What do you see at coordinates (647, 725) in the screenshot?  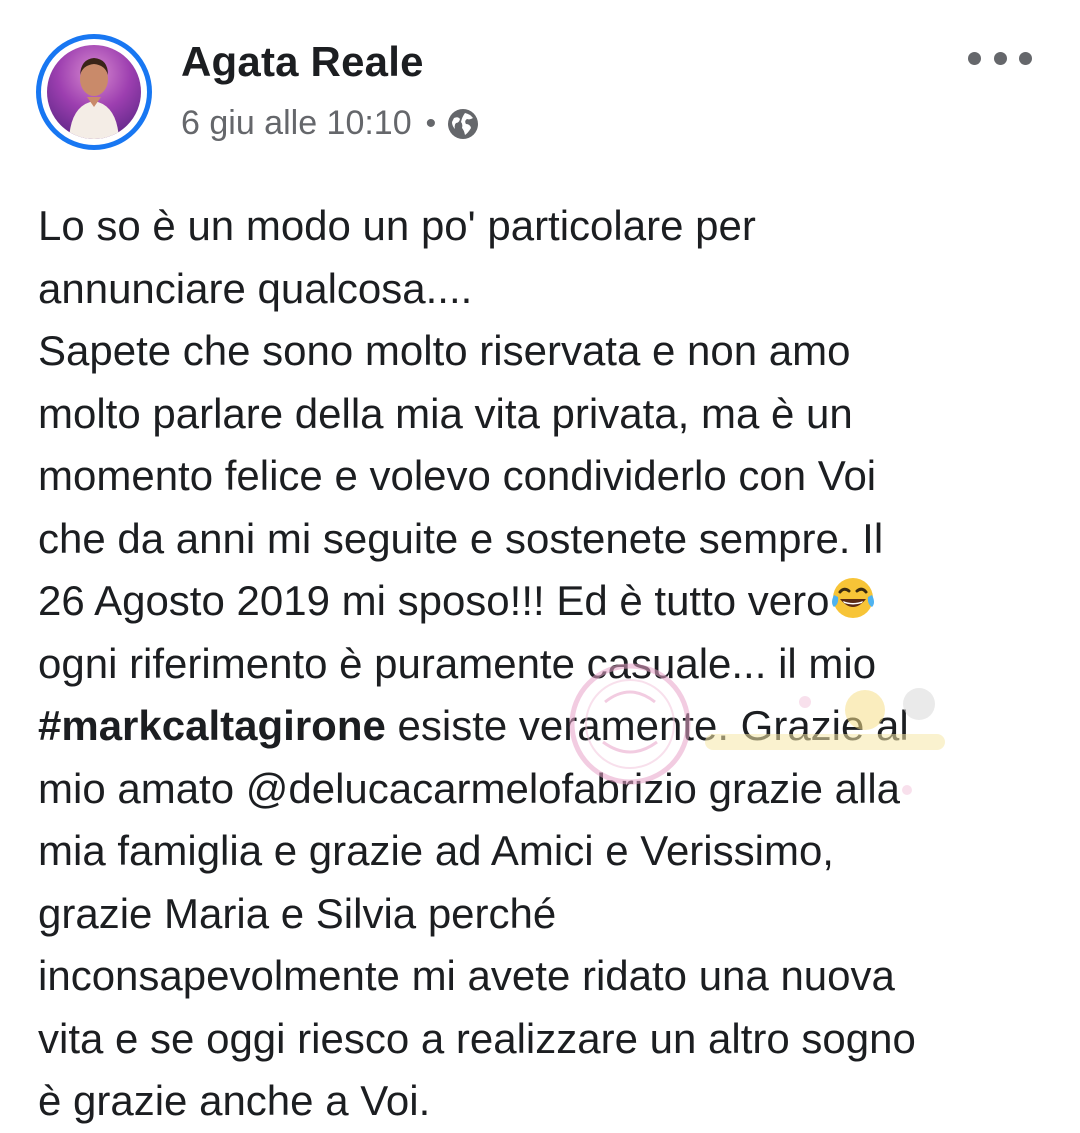 I see `post-line-text: esiste veramente. Grazie al` at bounding box center [647, 725].